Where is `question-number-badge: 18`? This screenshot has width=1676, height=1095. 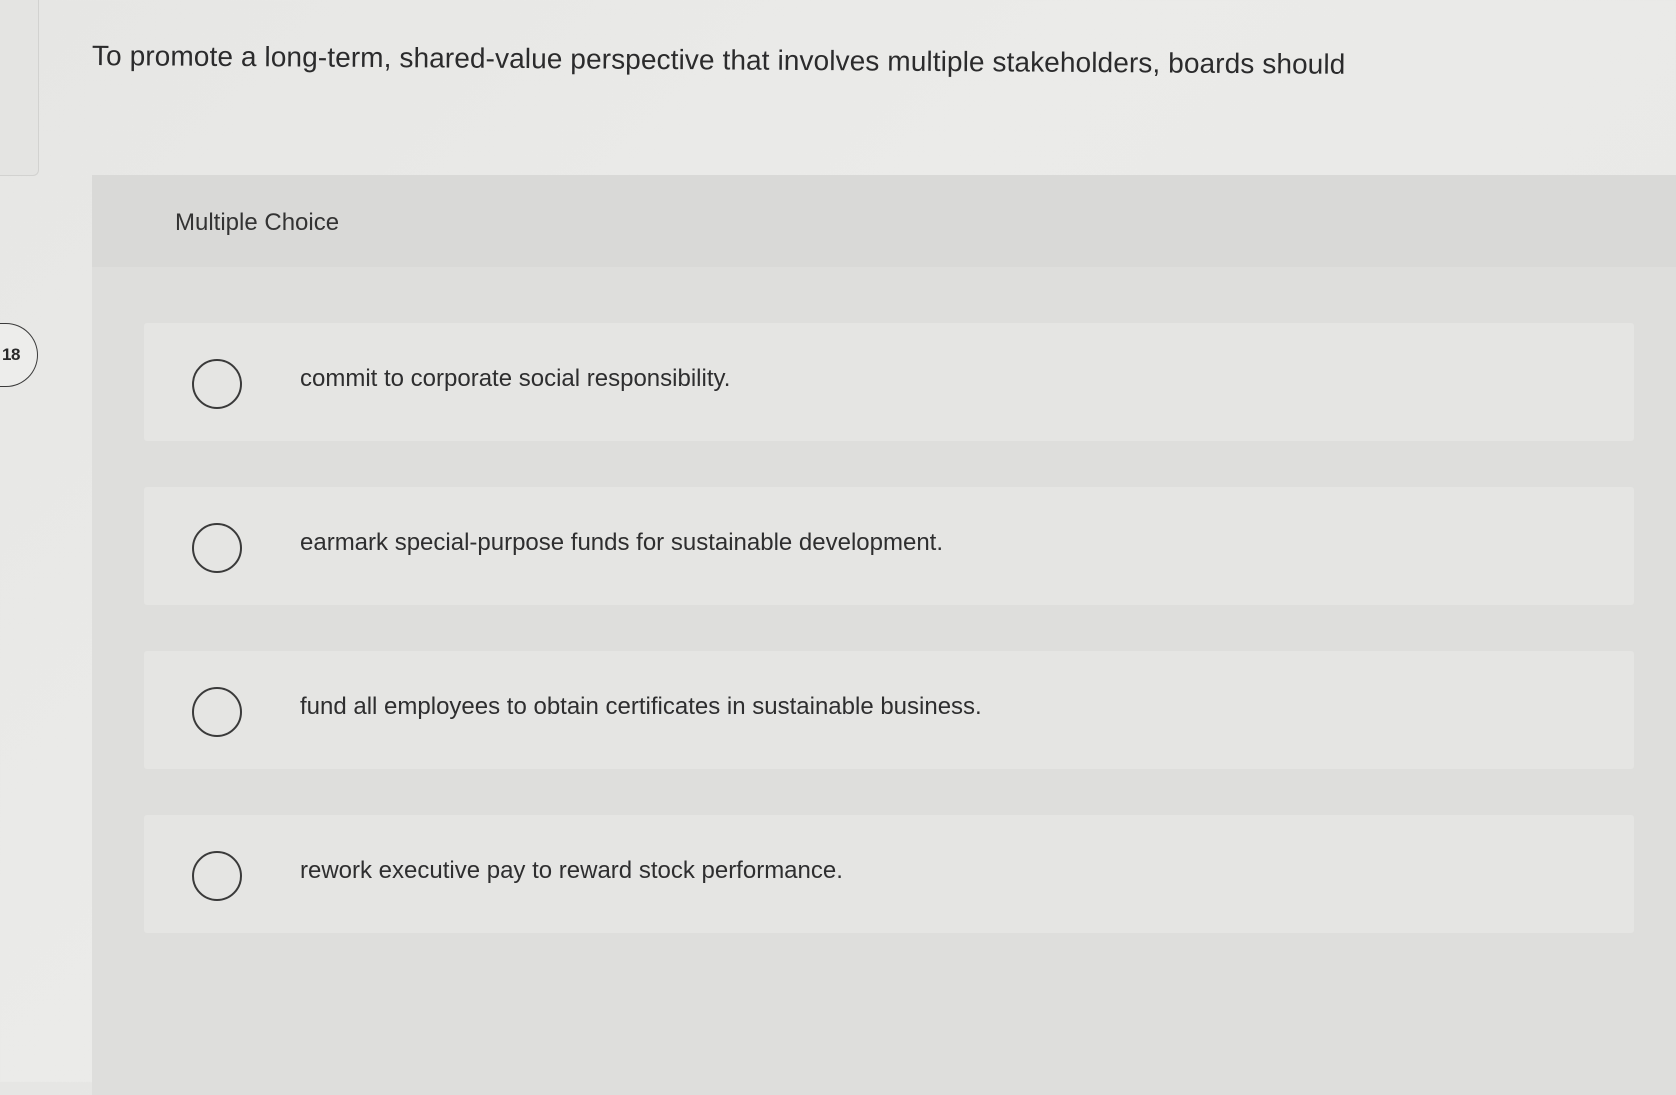
question-number-badge: 18 is located at coordinates (19, 355).